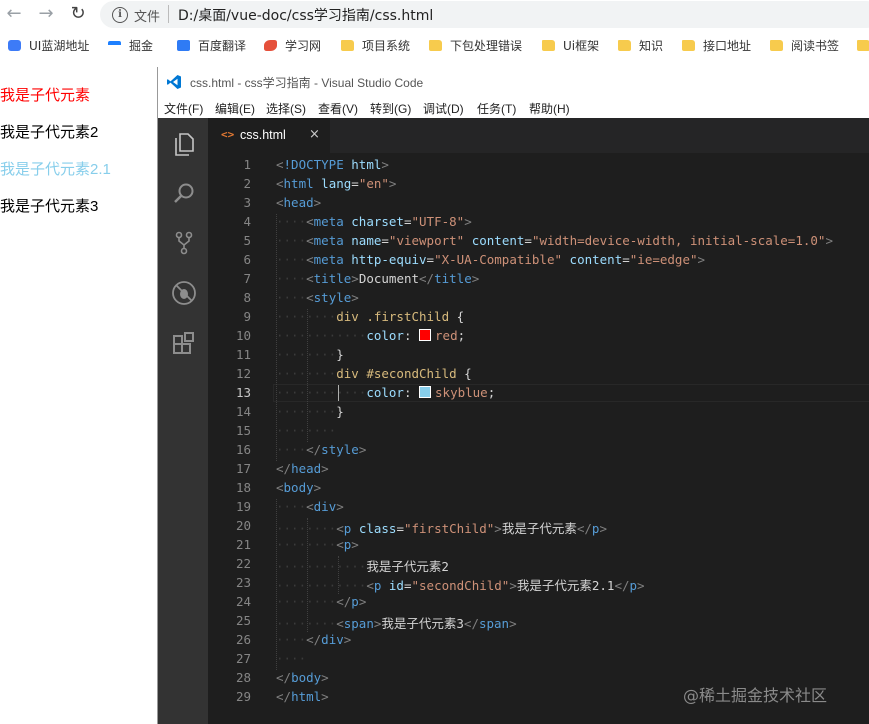 This screenshot has height=724, width=869. I want to click on code-line: ········div .firstChild {, so click(370, 316).